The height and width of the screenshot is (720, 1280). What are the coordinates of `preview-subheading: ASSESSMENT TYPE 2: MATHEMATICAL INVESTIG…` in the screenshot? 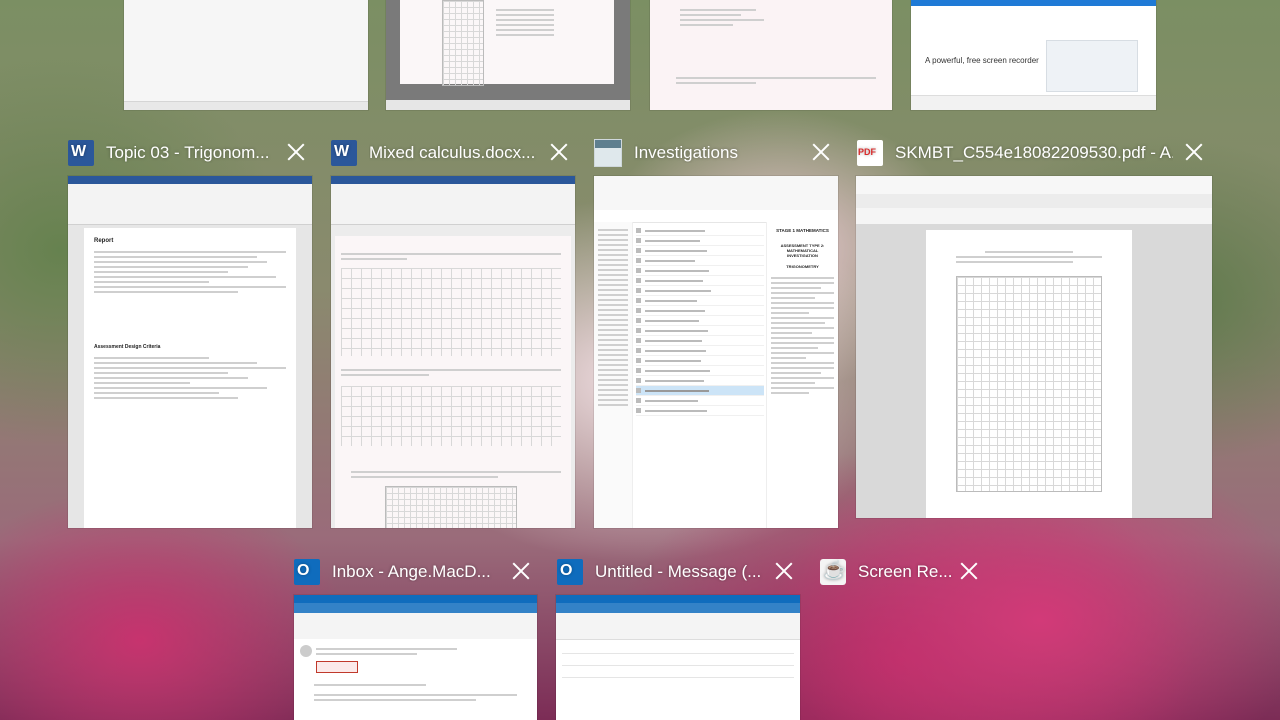 It's located at (802, 250).